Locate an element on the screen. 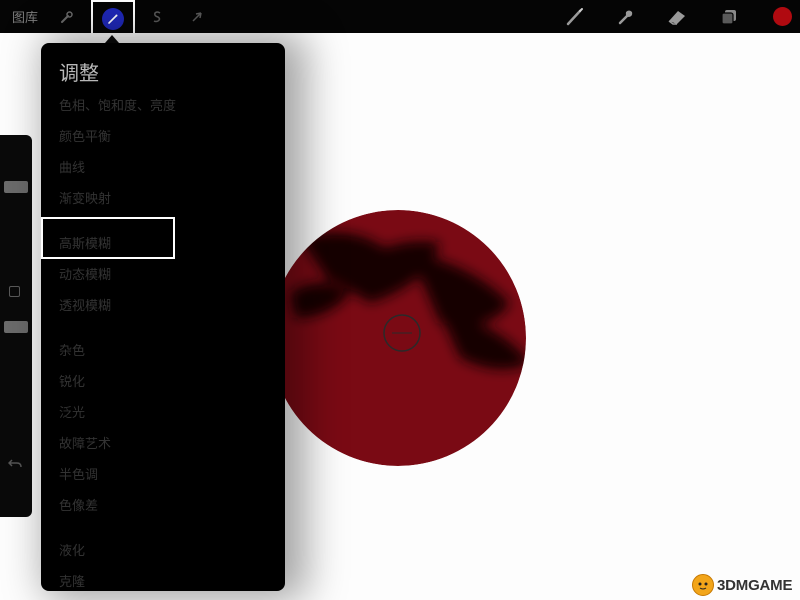 The image size is (800, 600). undo-button is located at coordinates (15, 466).